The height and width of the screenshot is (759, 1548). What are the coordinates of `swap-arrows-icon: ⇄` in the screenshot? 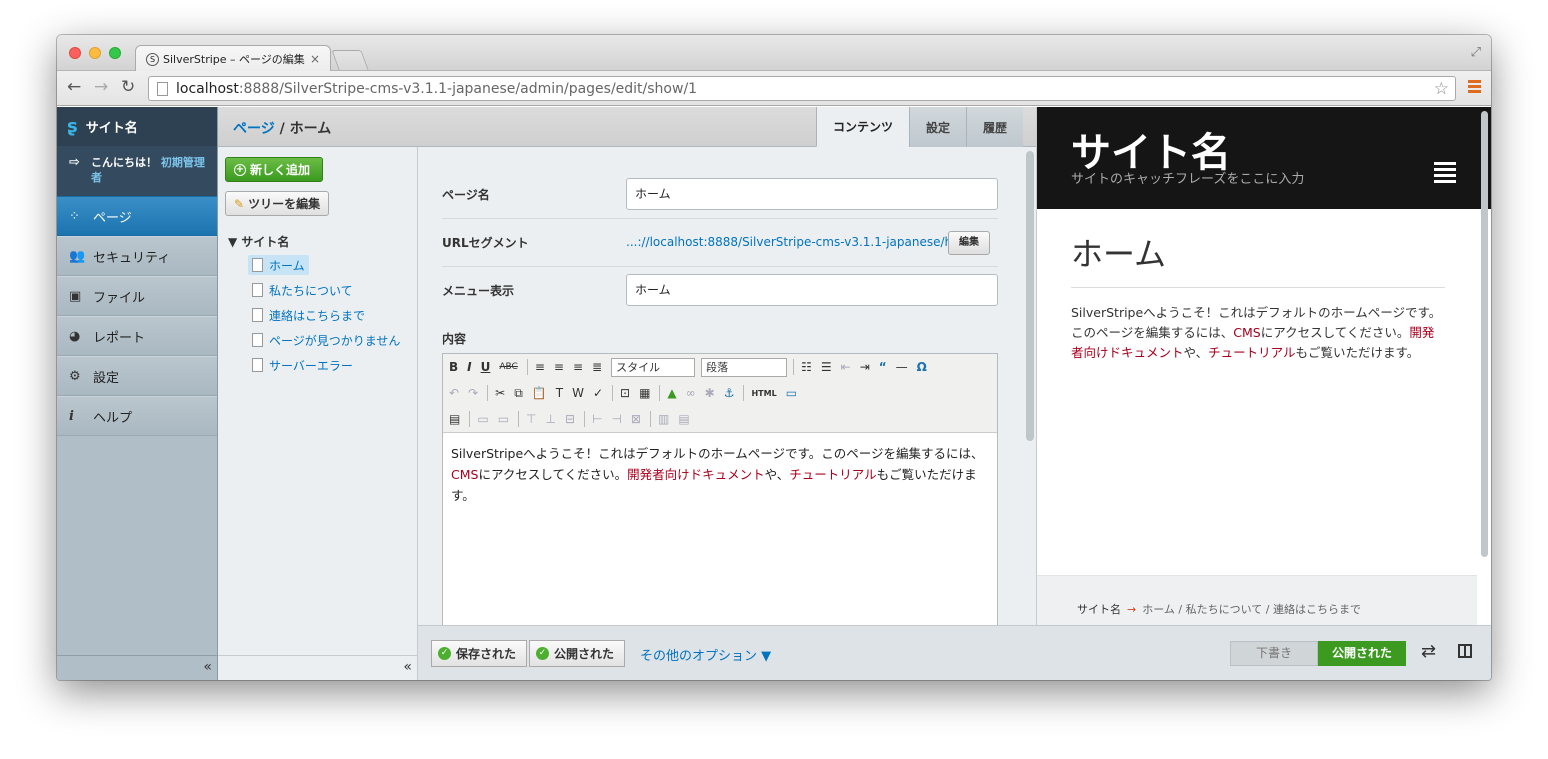 It's located at (1428, 651).